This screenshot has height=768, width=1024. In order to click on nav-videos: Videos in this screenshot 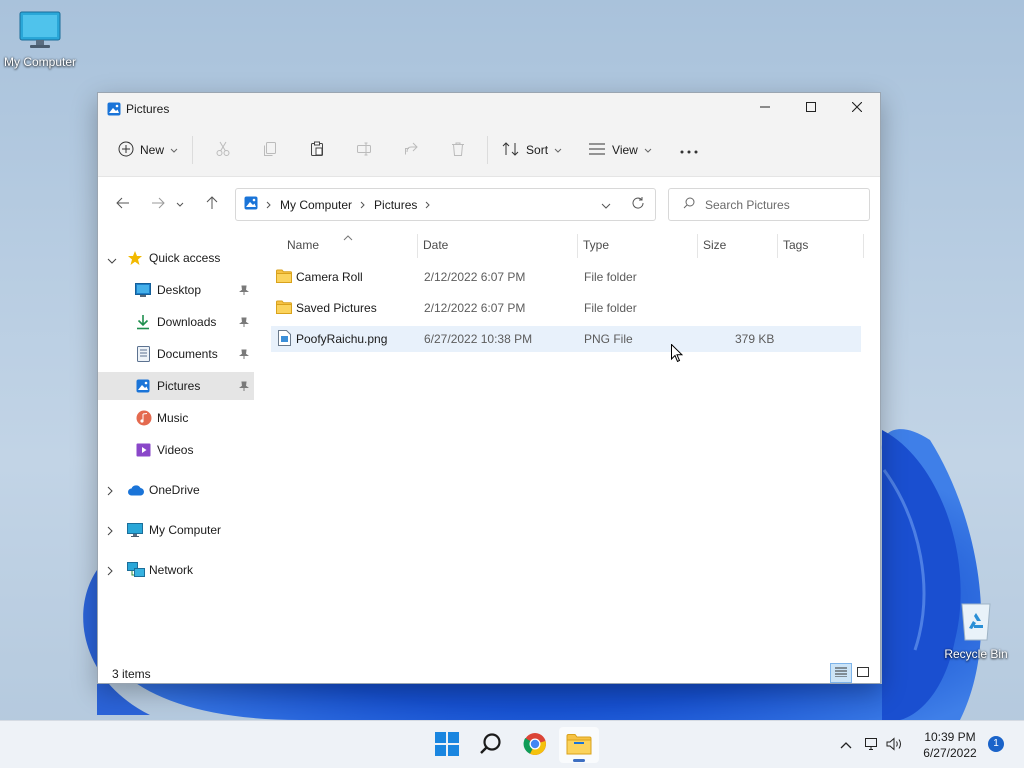, I will do `click(176, 450)`.